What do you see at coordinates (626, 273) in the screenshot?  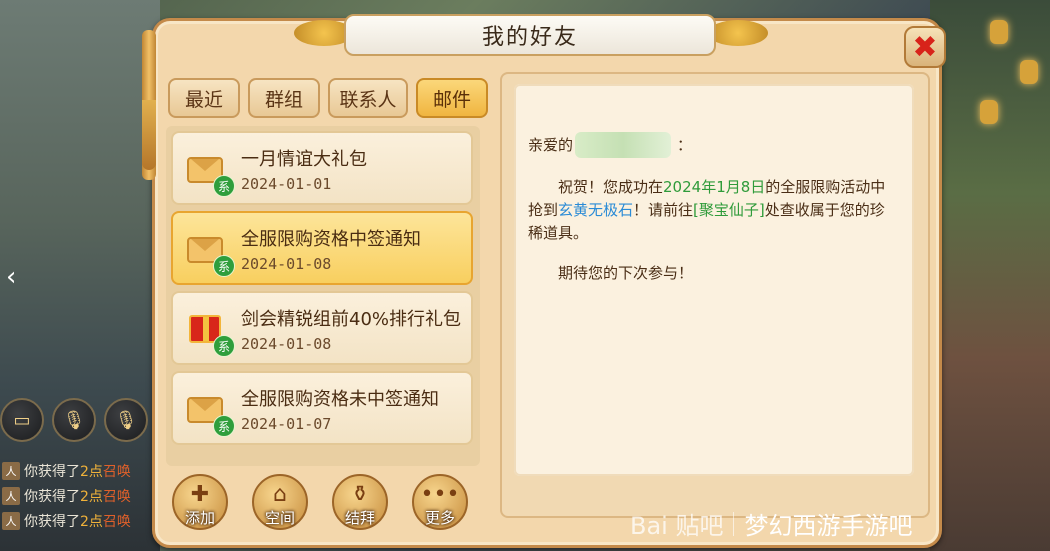 I see `mail-closing: 期待您的下次参与！` at bounding box center [626, 273].